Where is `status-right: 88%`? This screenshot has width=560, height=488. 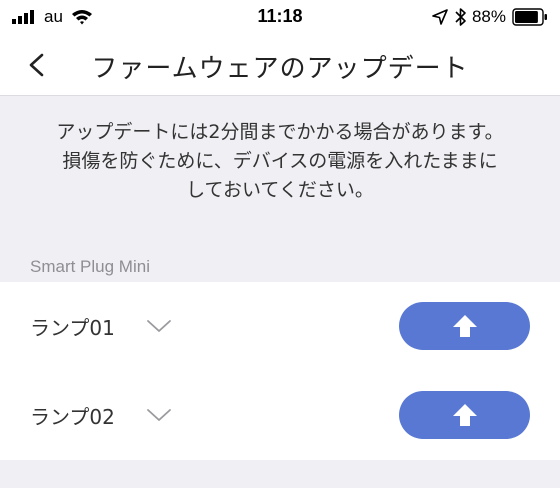 status-right: 88% is located at coordinates (490, 17).